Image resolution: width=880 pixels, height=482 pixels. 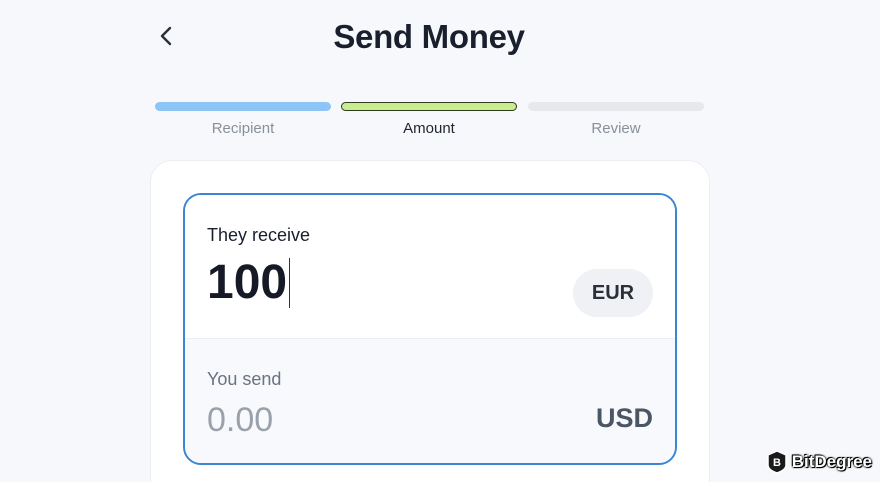 What do you see at coordinates (831, 461) in the screenshot?
I see `watermark-text: BitDegree` at bounding box center [831, 461].